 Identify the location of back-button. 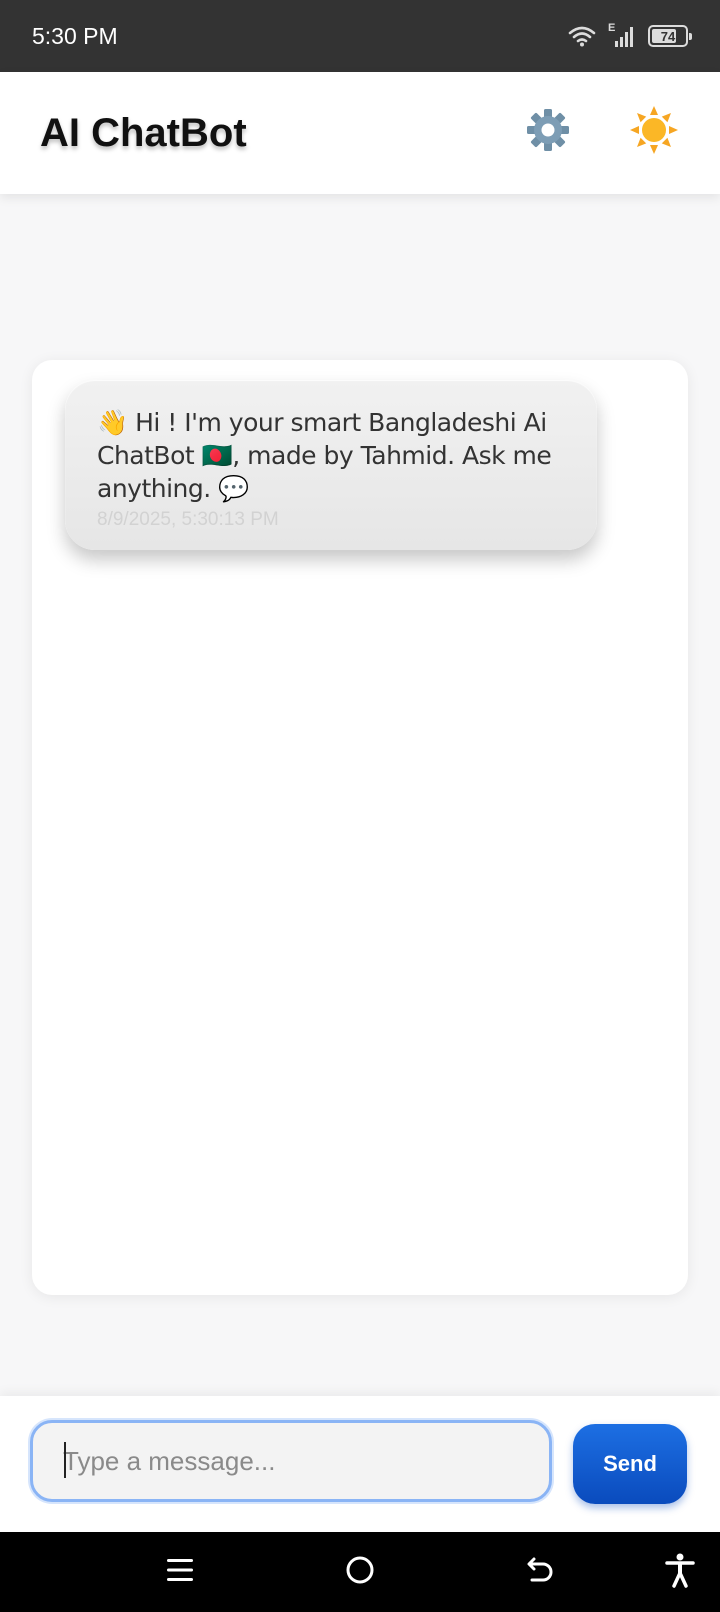
(540, 1572).